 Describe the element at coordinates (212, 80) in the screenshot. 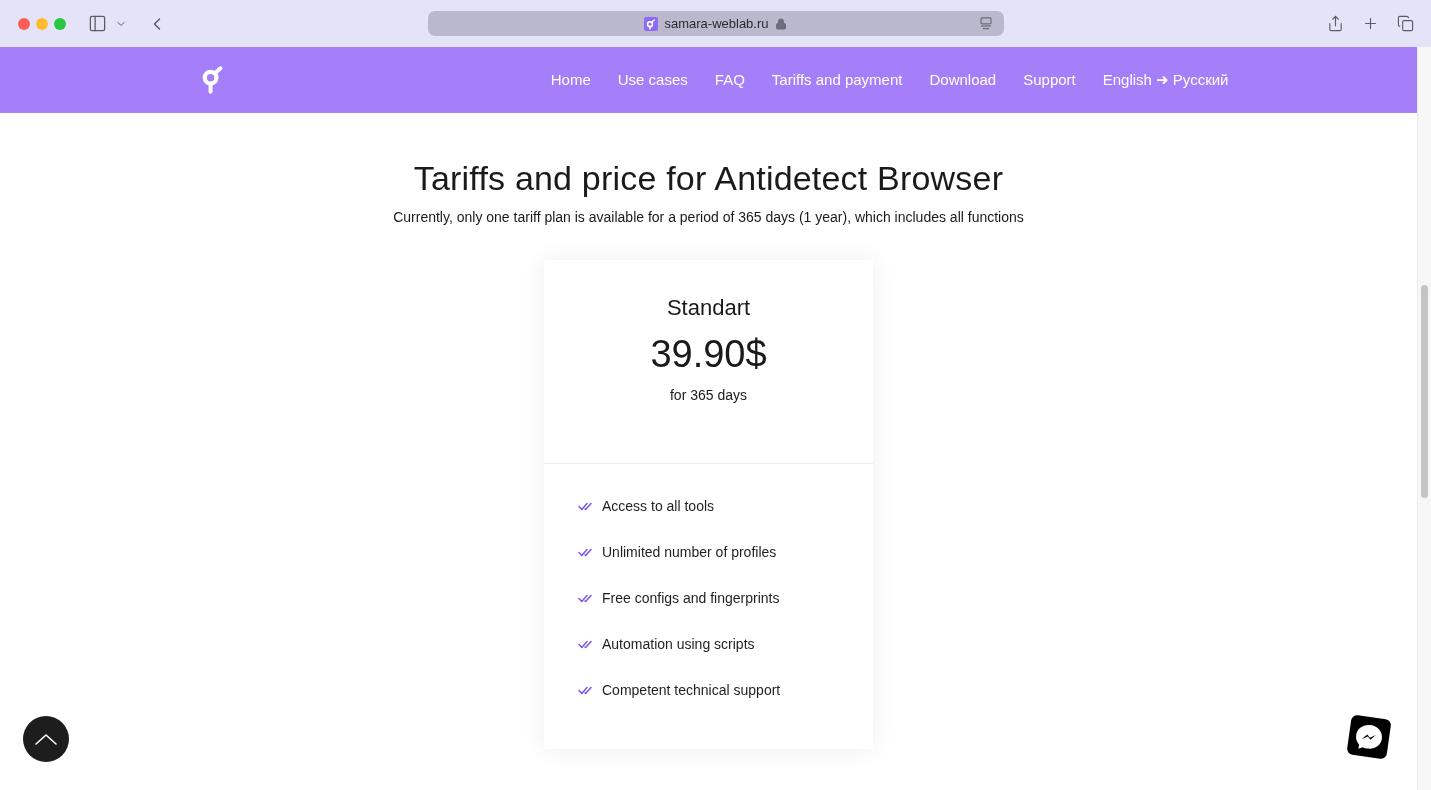

I see `site-logo-icon` at that location.